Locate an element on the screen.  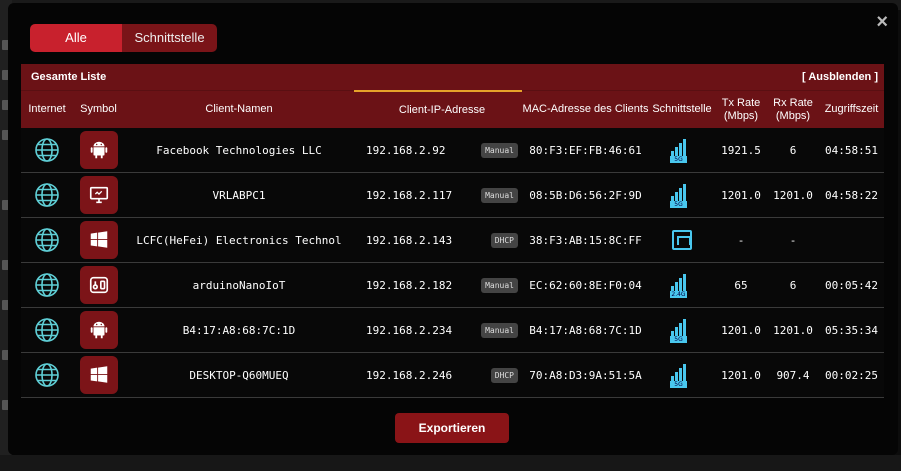
ip-type-badge: DHCP is located at coordinates (504, 240).